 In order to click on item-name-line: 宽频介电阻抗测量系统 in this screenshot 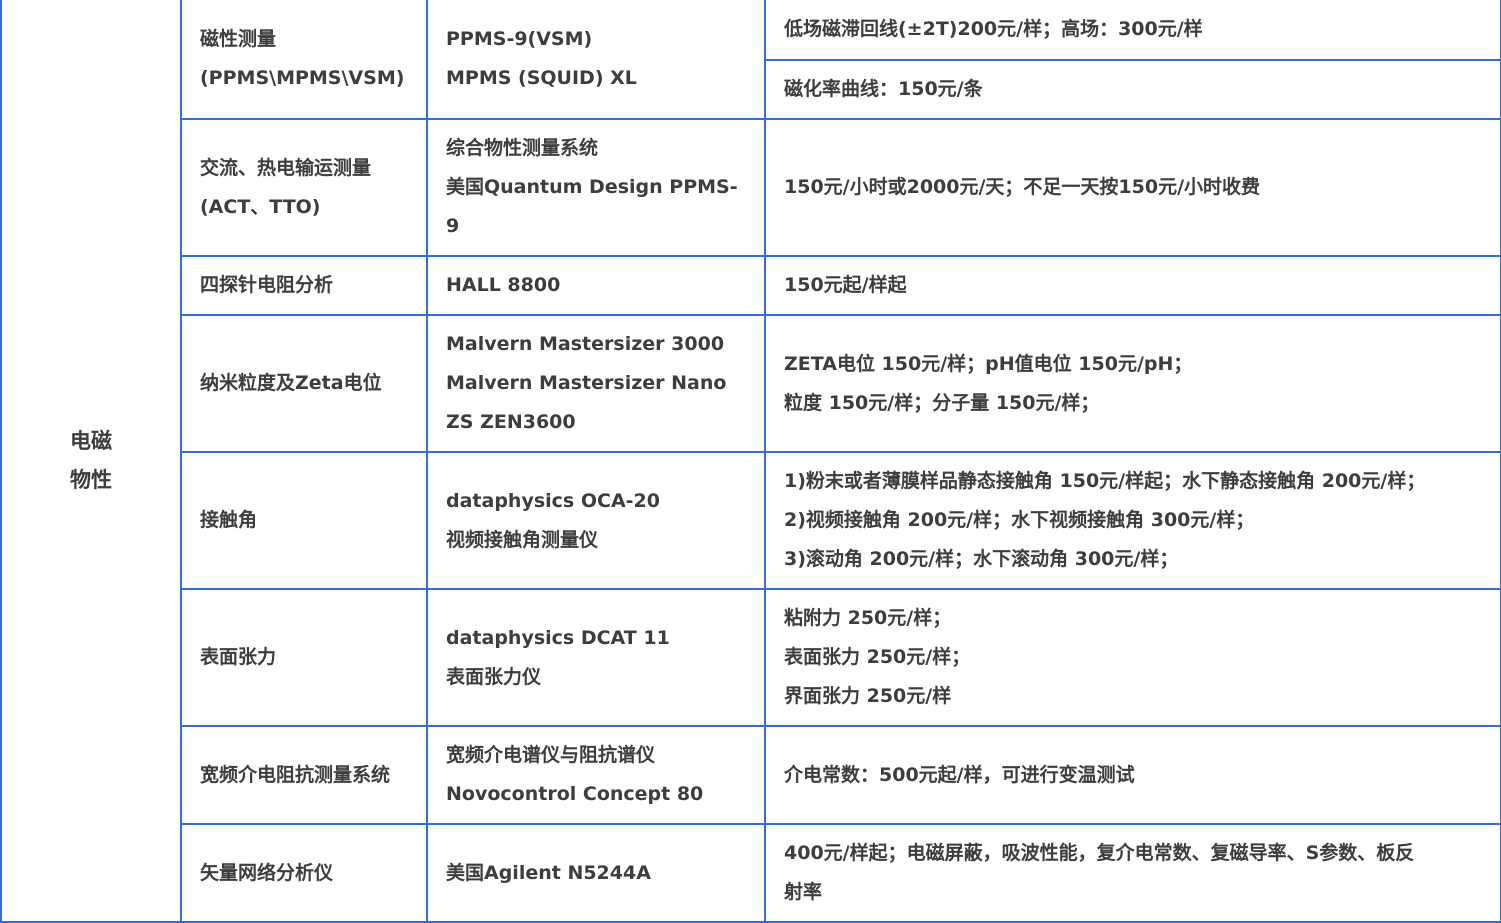, I will do `click(295, 774)`.